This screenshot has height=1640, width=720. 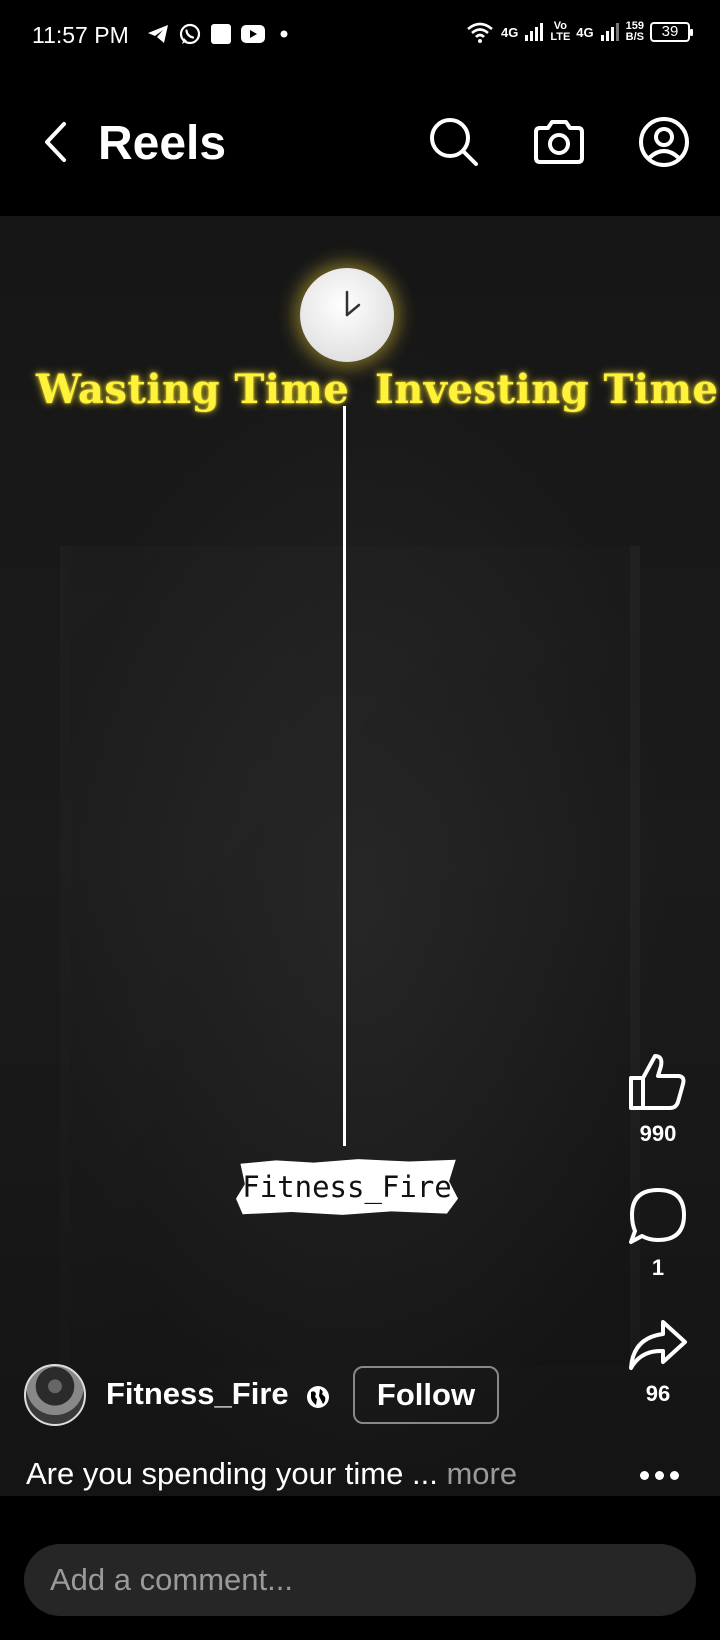 I want to click on search-button, so click(x=454, y=142).